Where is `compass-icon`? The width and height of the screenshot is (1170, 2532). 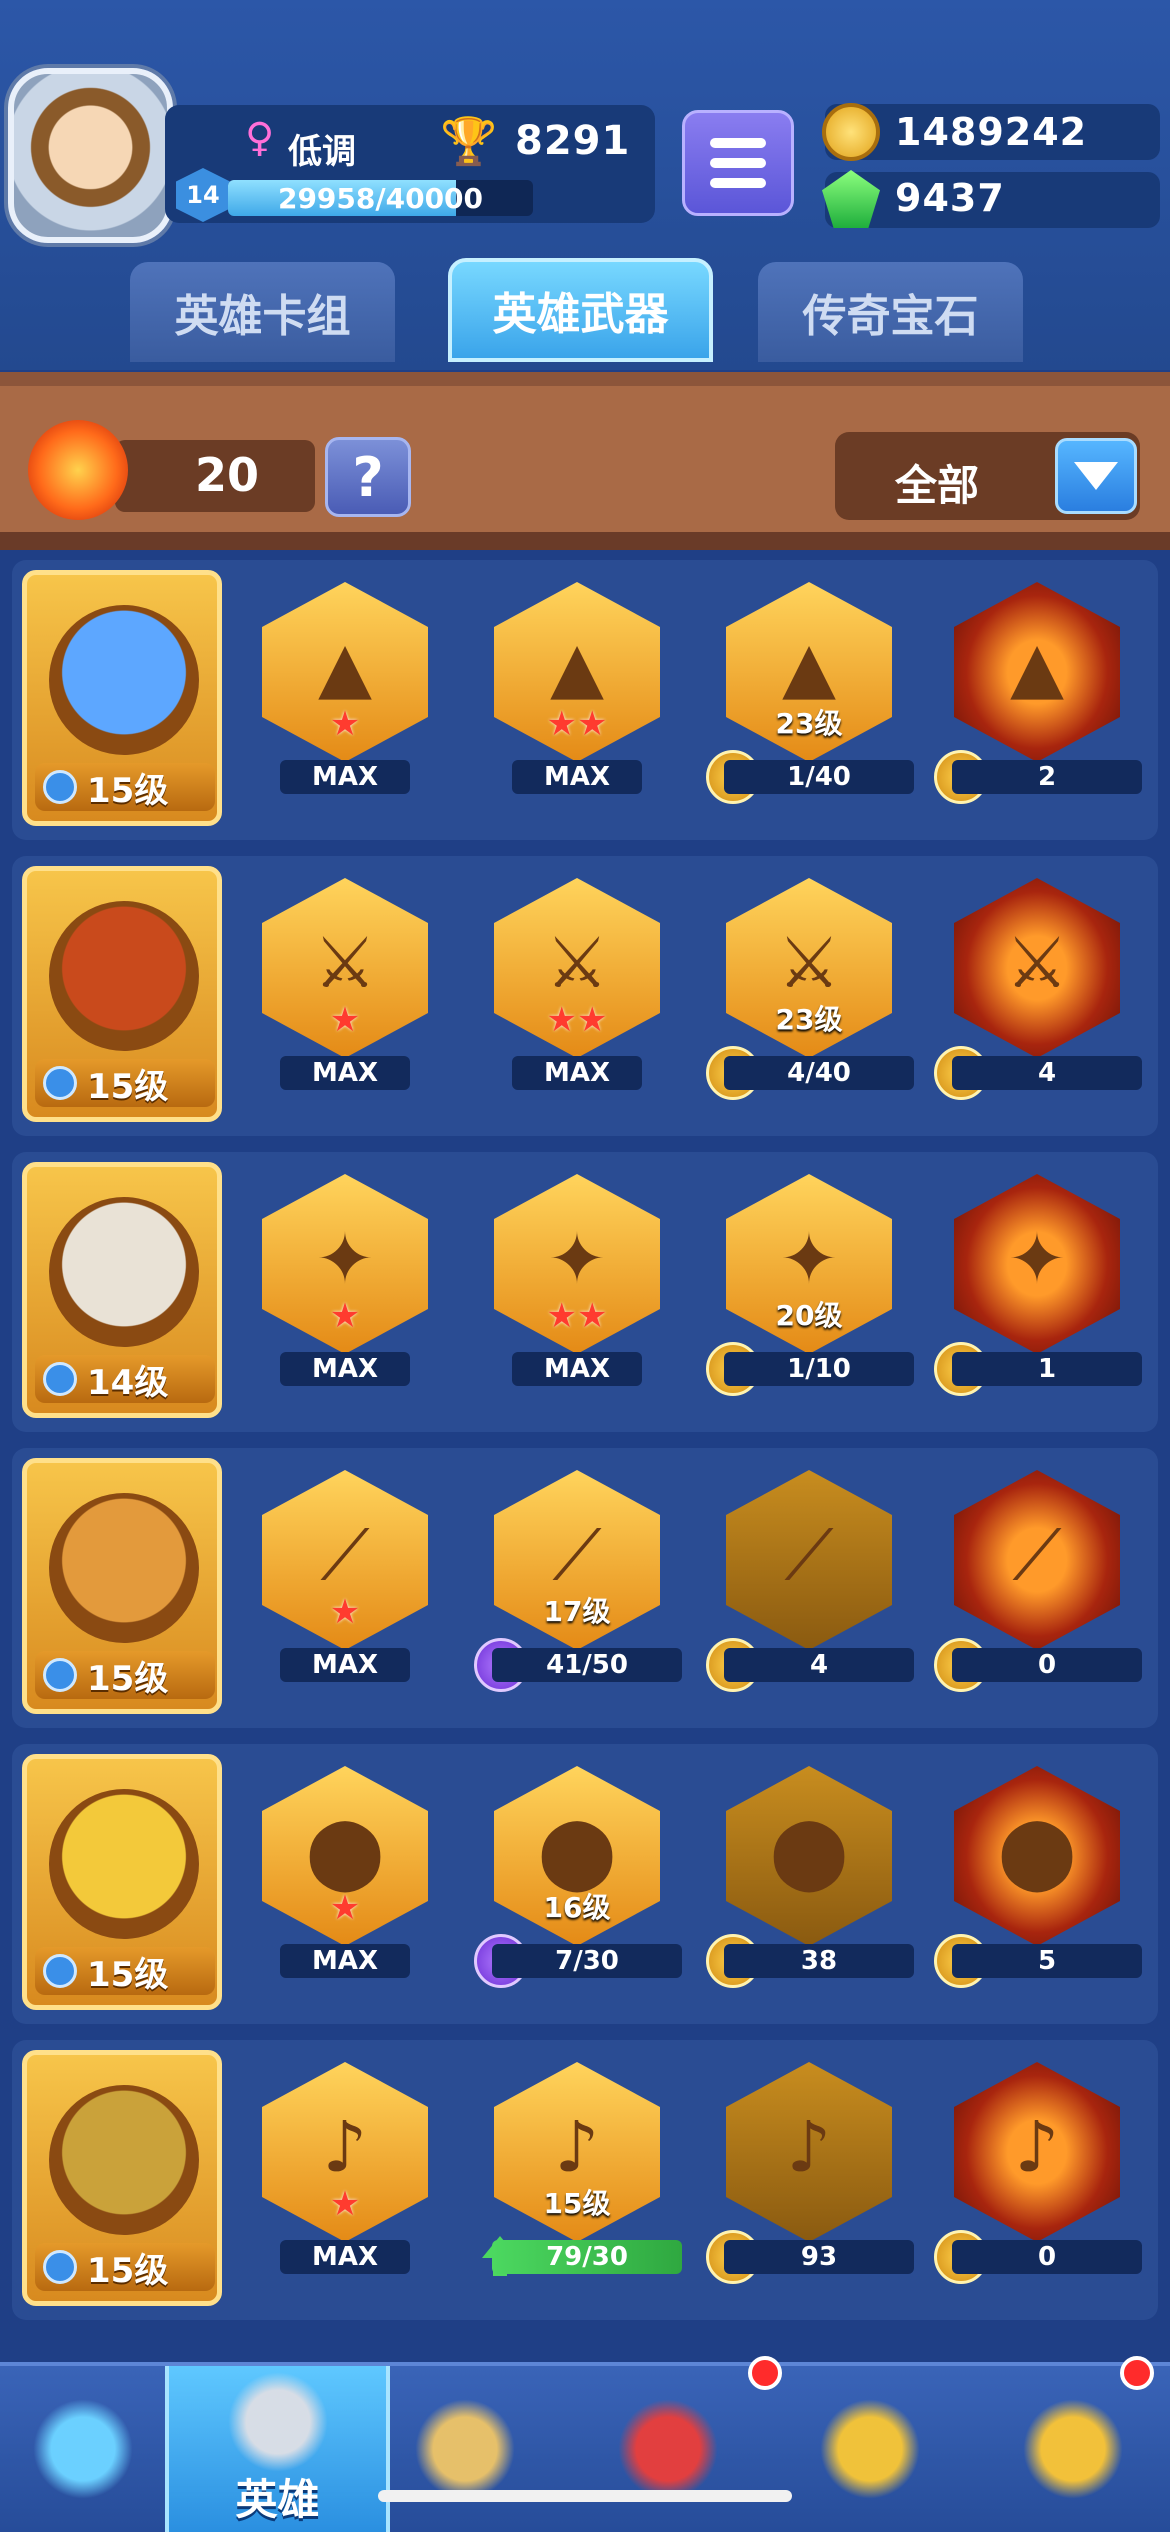
compass-icon is located at coordinates (1072, 2449).